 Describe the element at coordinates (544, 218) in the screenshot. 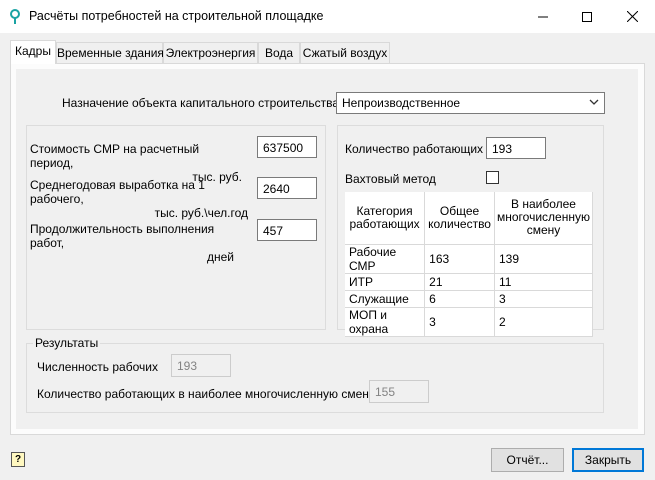

I see `table-header-shift: В наиболее многочисленную смену` at that location.